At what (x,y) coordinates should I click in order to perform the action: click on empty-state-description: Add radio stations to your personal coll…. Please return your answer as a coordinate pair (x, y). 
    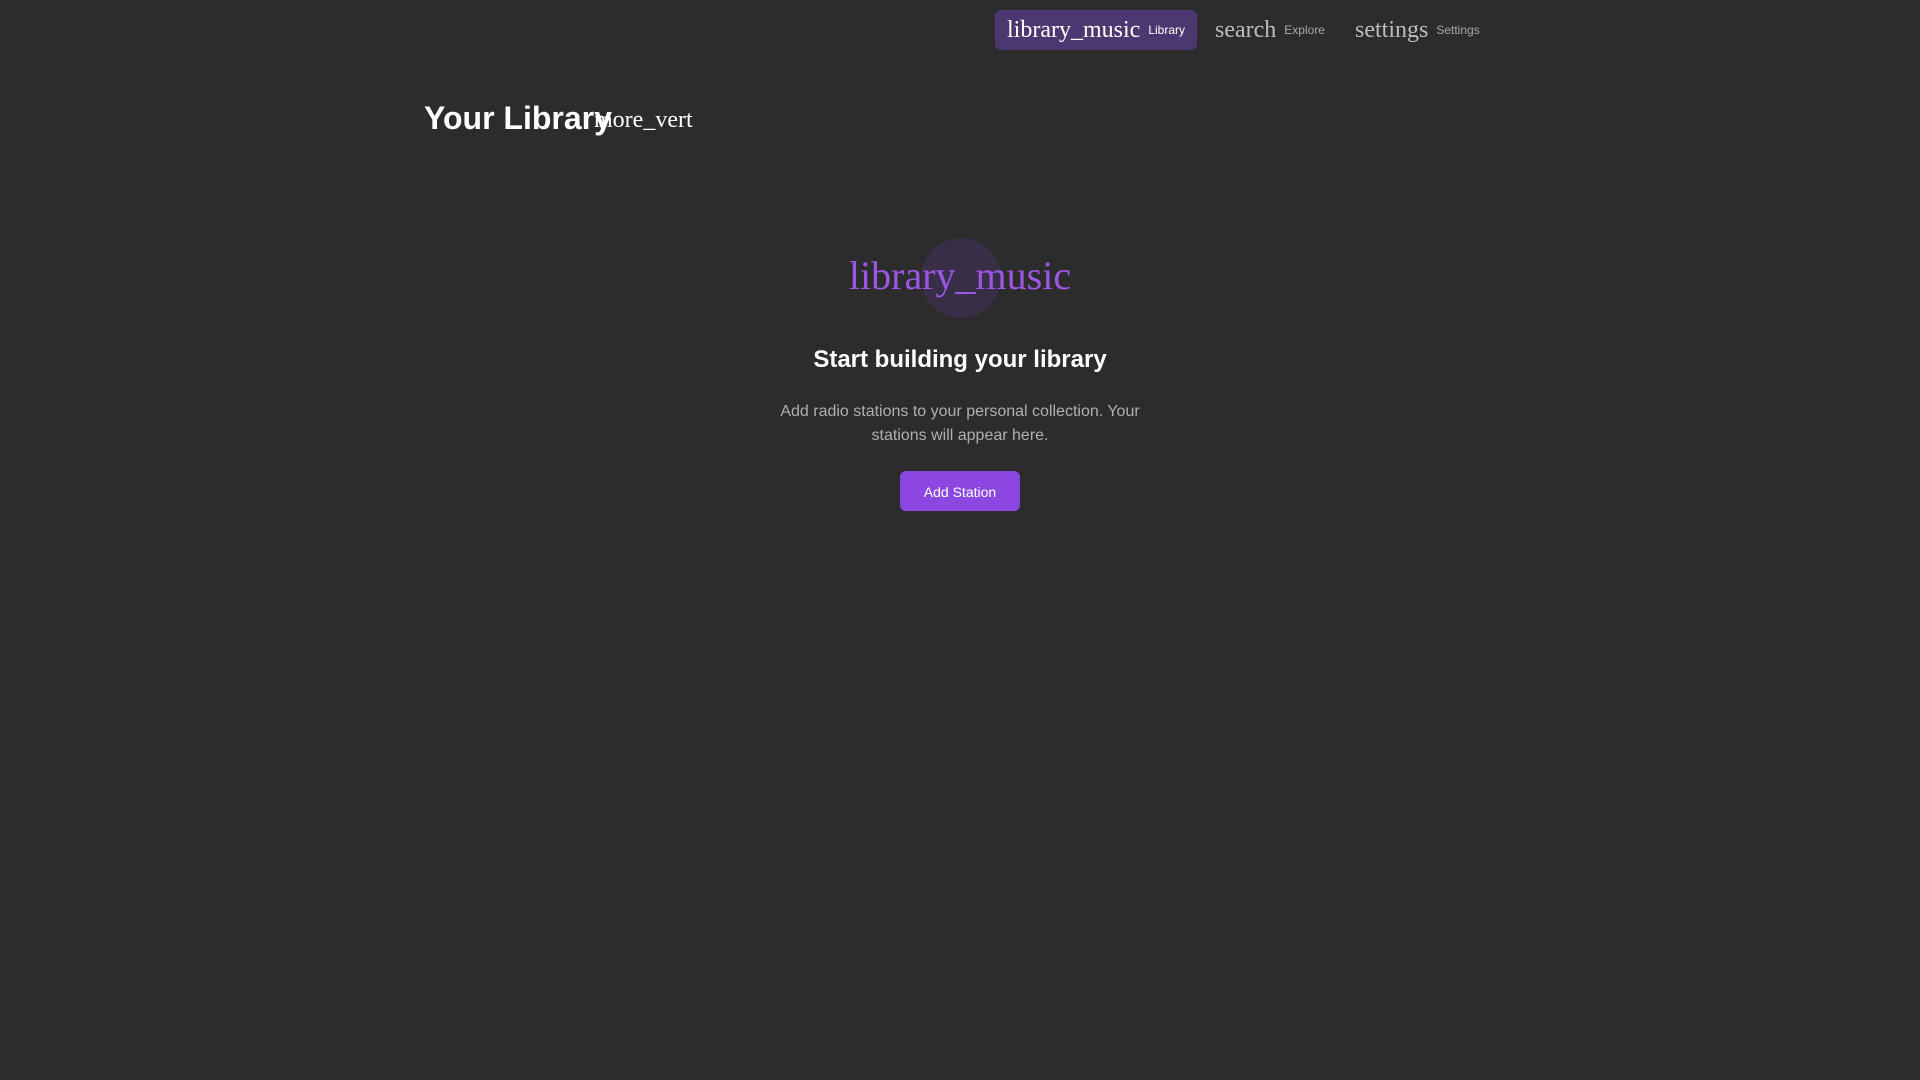
    Looking at the image, I should click on (960, 423).